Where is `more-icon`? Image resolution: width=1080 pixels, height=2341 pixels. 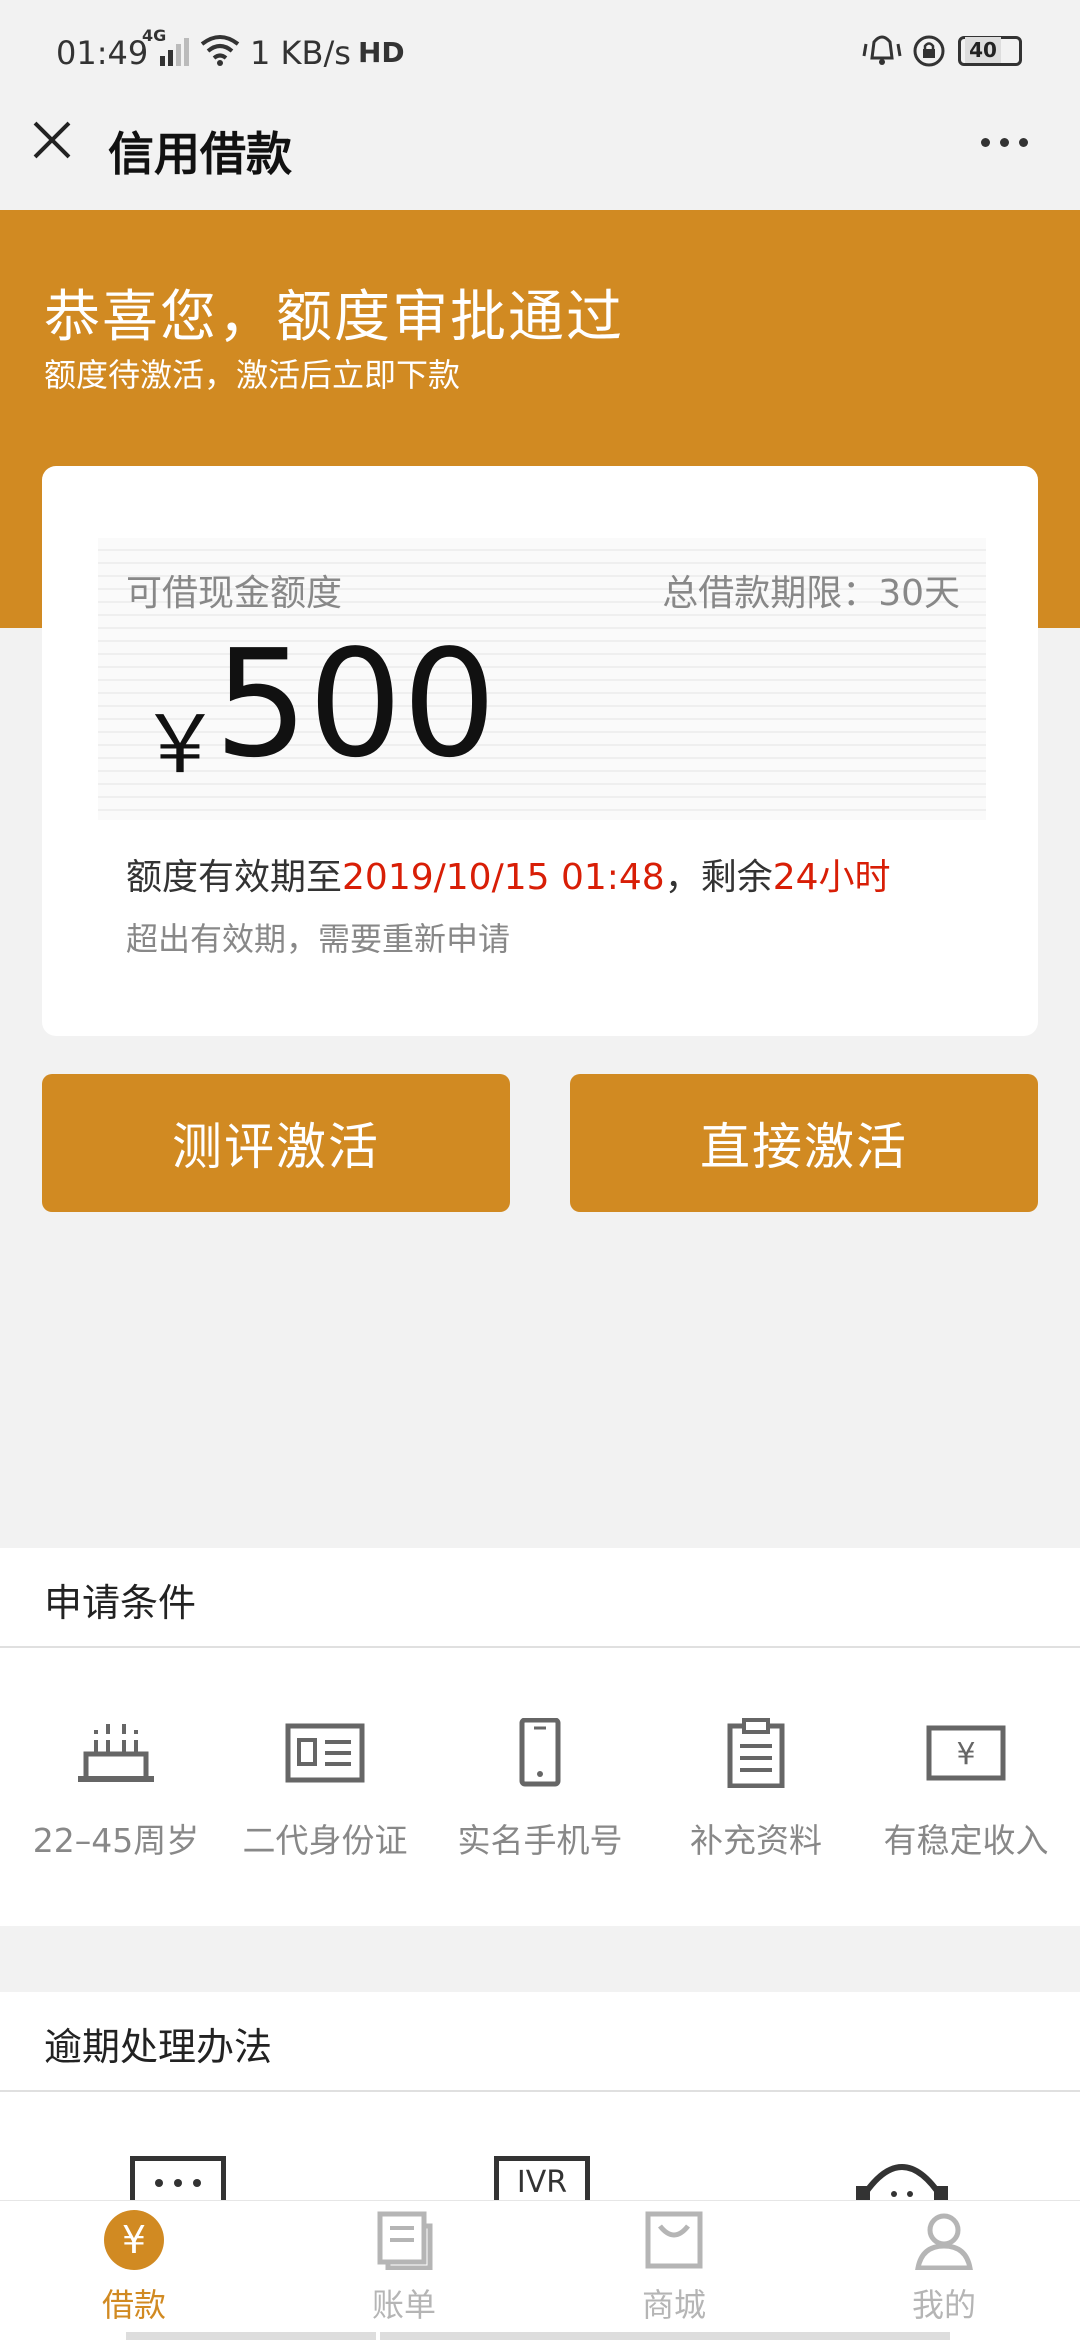 more-icon is located at coordinates (1005, 143).